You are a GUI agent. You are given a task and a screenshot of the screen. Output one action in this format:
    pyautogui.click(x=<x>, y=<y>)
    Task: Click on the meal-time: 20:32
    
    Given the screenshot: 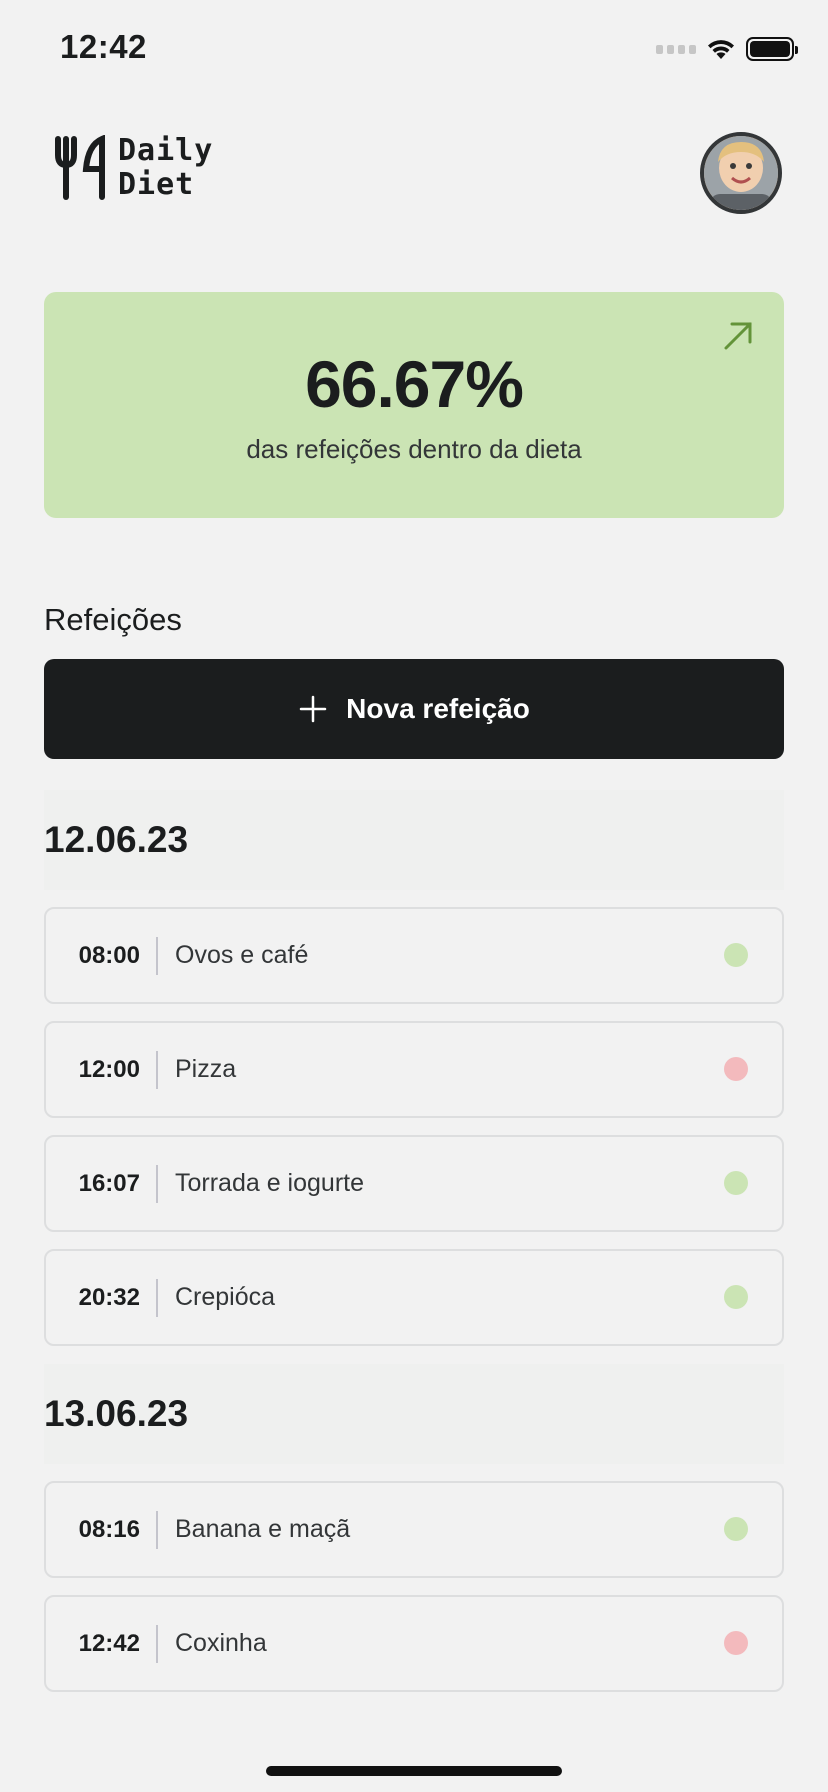 What is the action you would take?
    pyautogui.click(x=109, y=1297)
    